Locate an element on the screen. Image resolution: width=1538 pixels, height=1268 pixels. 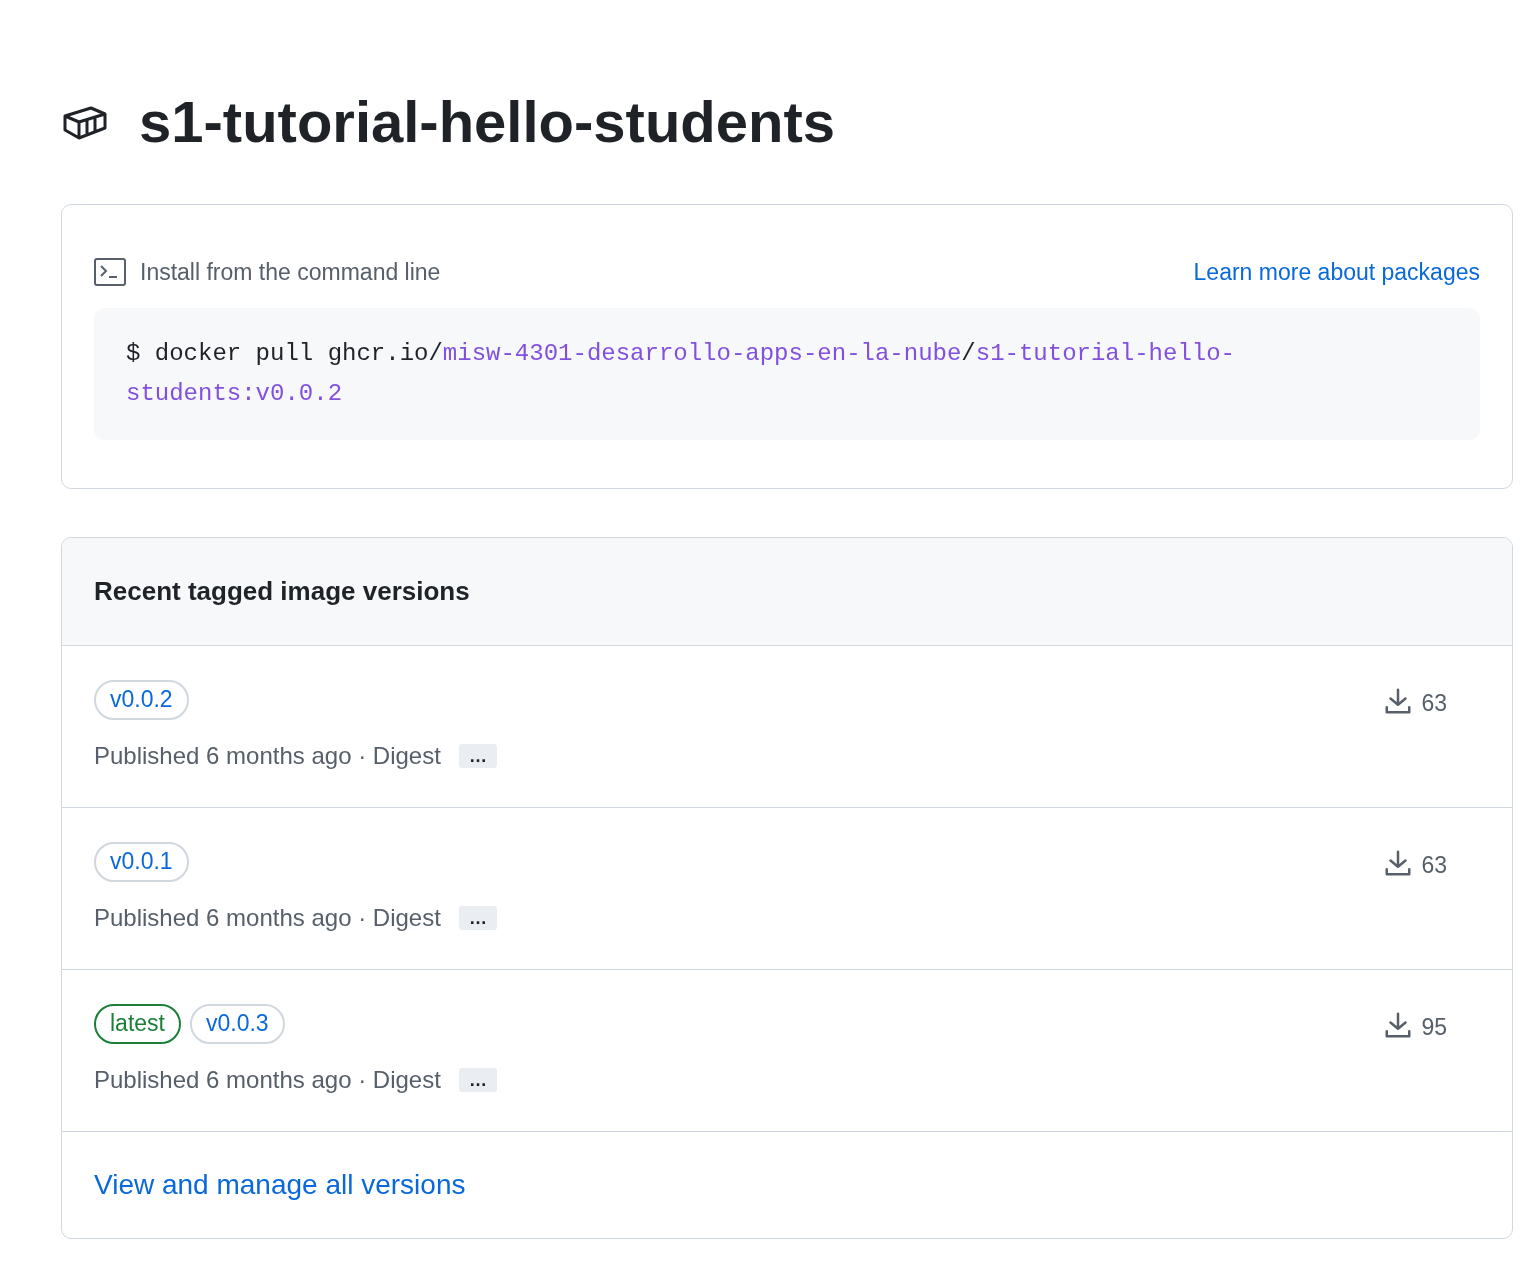
docker-command: $ docker pull ghcr.io/misw-4301-desarrollo-apps-en-la-nube/s1-tutorial-hello-students:v0.0.2 is located at coordinates (681, 373).